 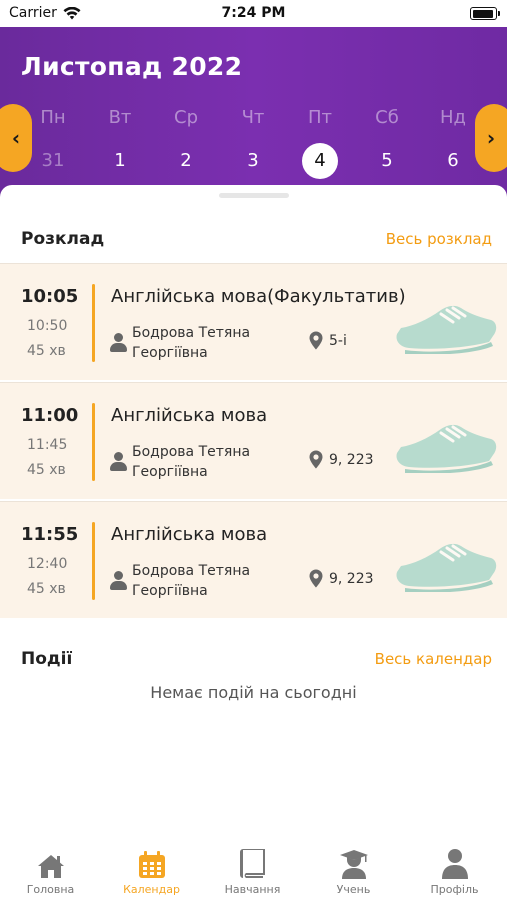 What do you see at coordinates (454, 864) in the screenshot?
I see `profile-icon` at bounding box center [454, 864].